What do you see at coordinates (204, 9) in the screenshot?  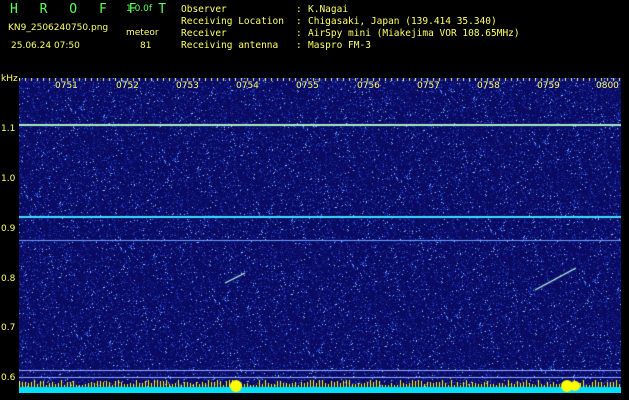 I see `observer-label: Observer` at bounding box center [204, 9].